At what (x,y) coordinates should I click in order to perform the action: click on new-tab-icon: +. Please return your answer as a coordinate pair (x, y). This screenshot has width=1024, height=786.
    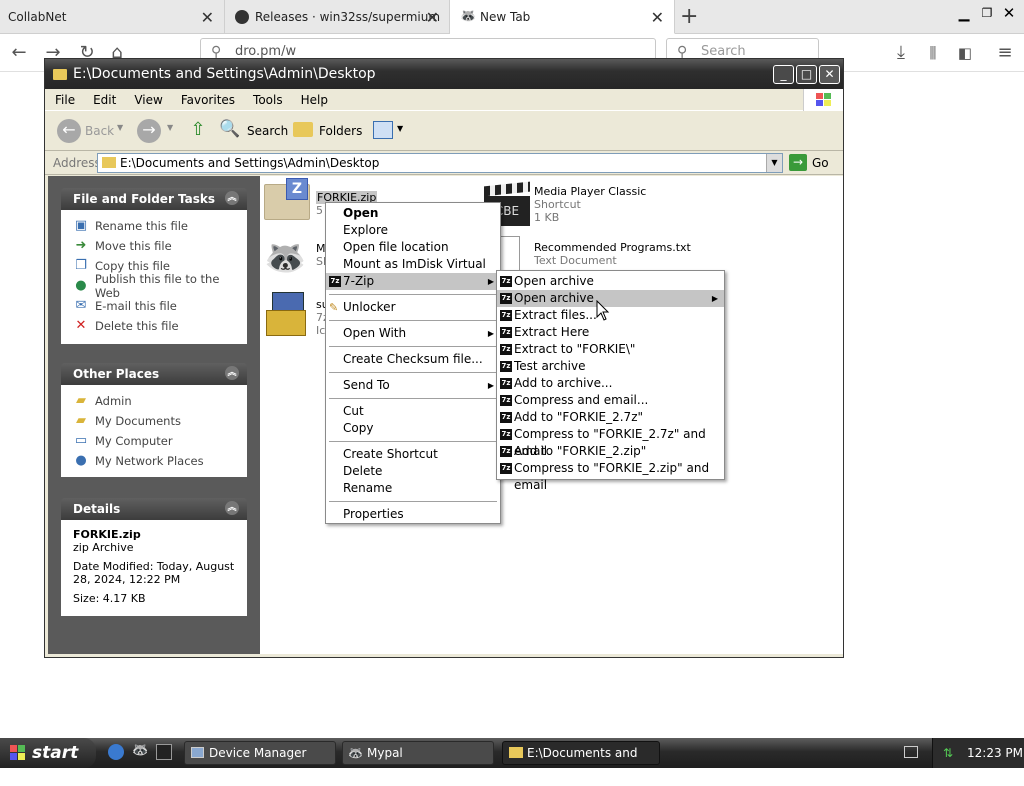
    Looking at the image, I should click on (689, 16).